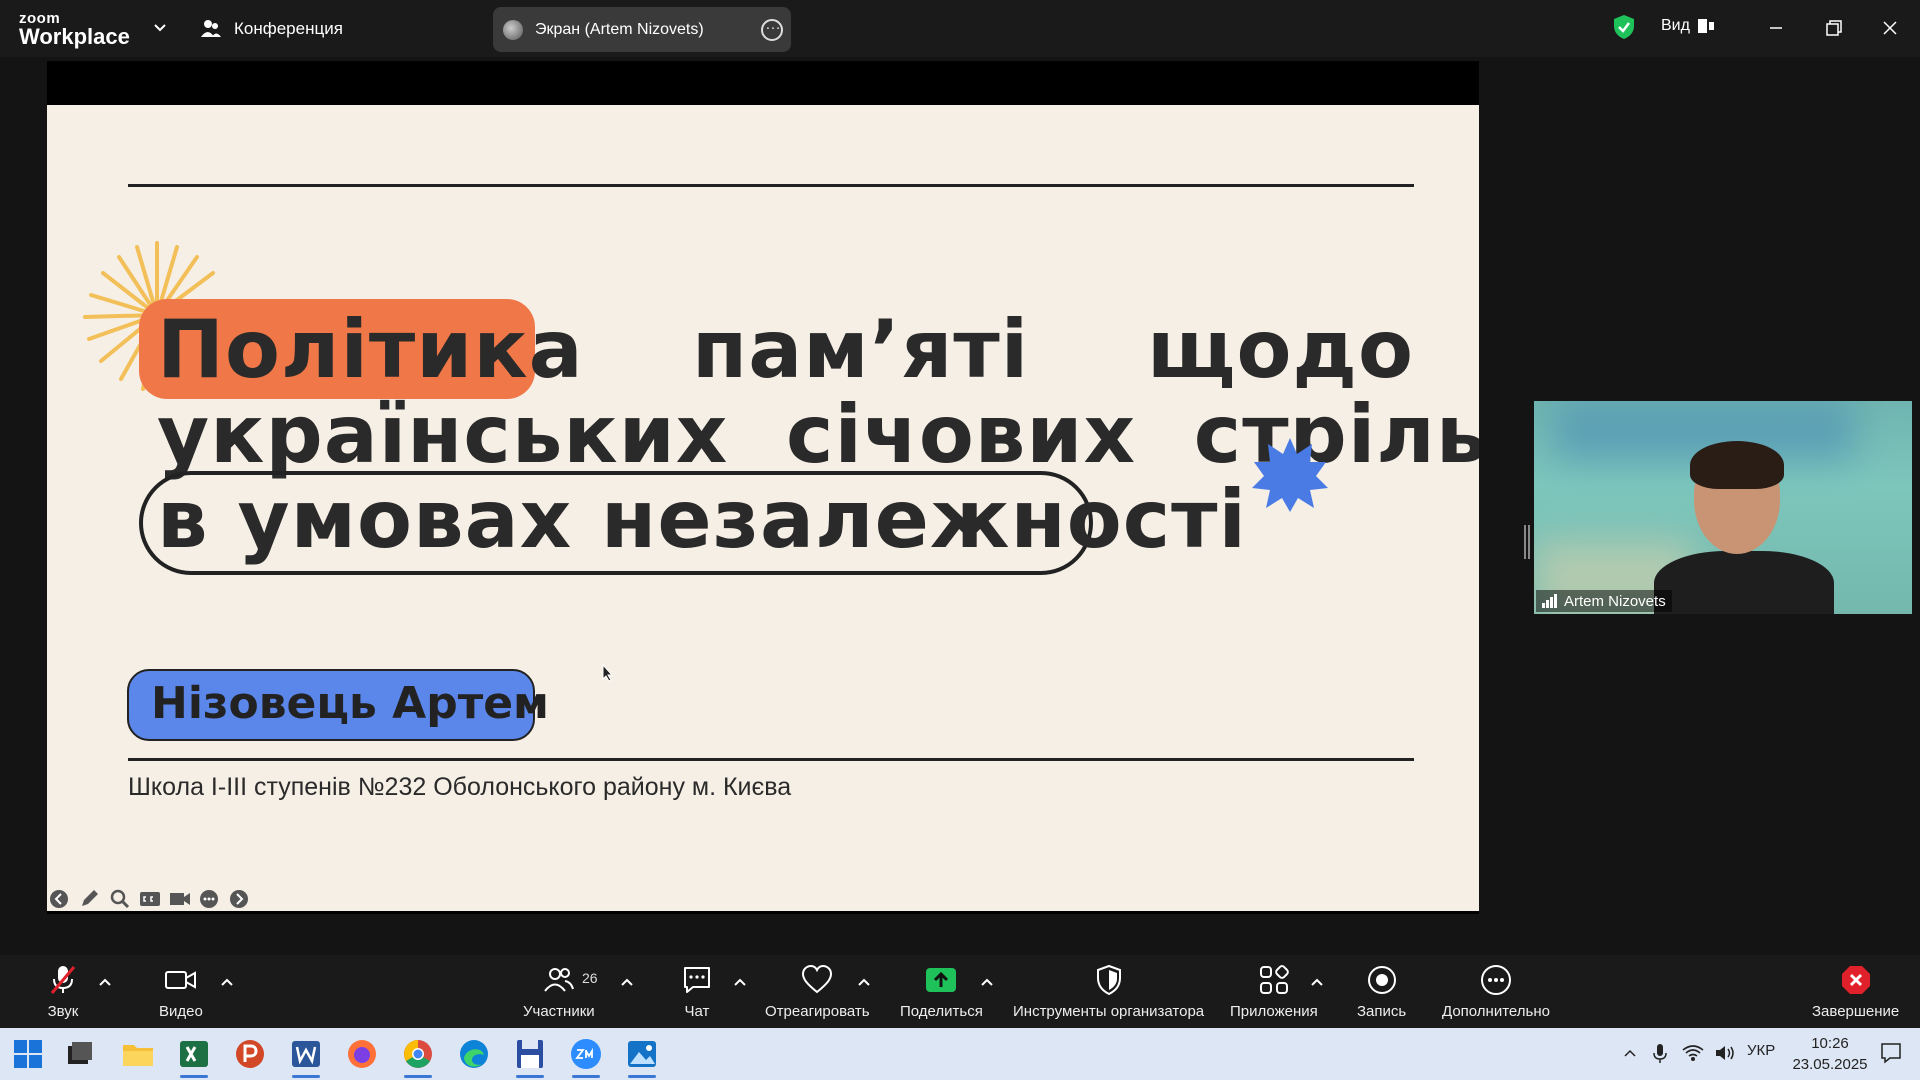 This screenshot has width=1920, height=1080. Describe the element at coordinates (1705, 26) in the screenshot. I see `layout-icon` at that location.